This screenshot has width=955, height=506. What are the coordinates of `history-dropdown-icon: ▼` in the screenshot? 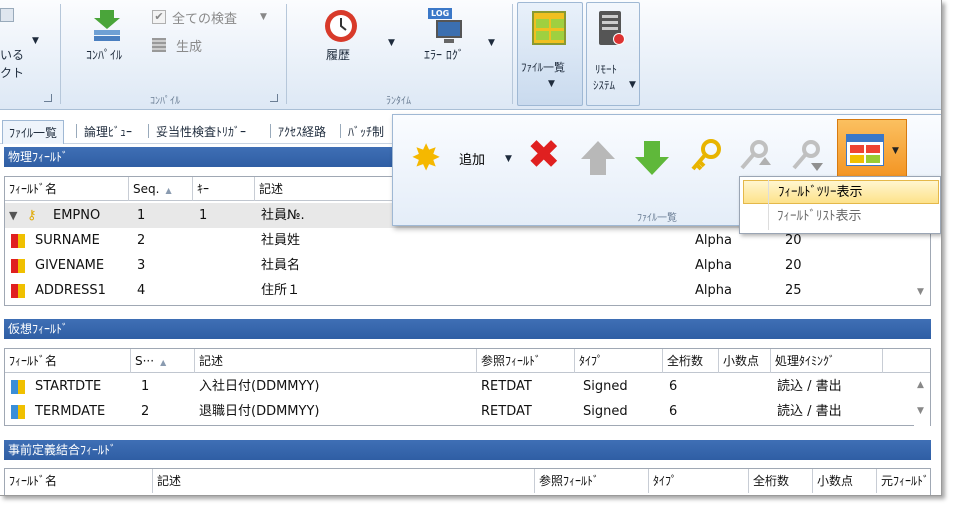 It's located at (391, 43).